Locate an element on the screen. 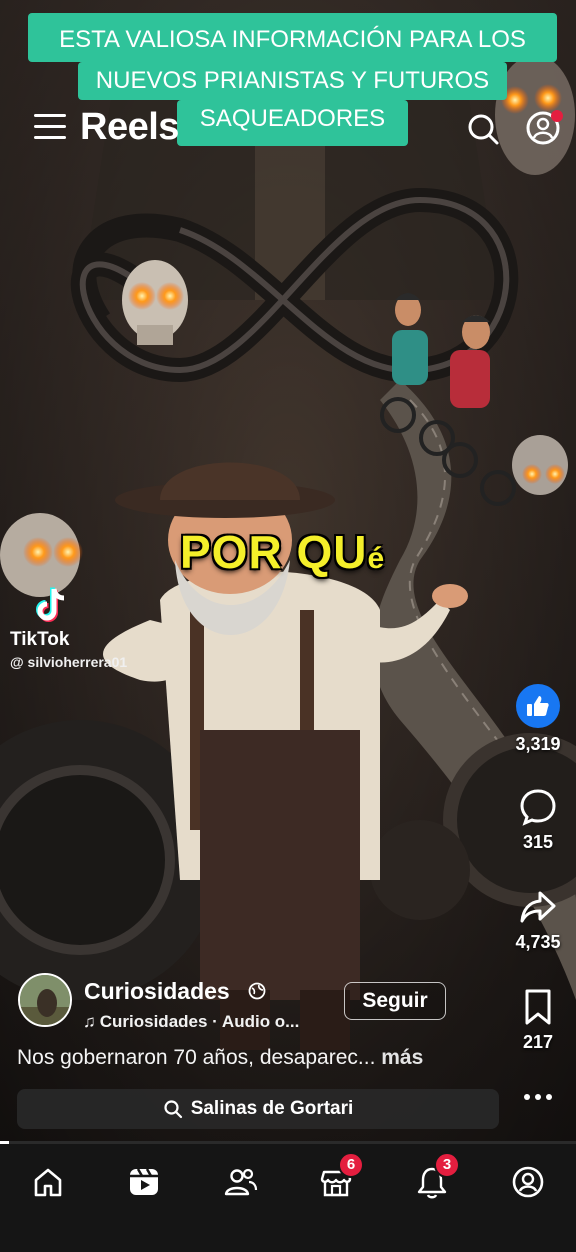 Image resolution: width=576 pixels, height=1252 pixels. tiktok-app-name: TikTok is located at coordinates (40, 639).